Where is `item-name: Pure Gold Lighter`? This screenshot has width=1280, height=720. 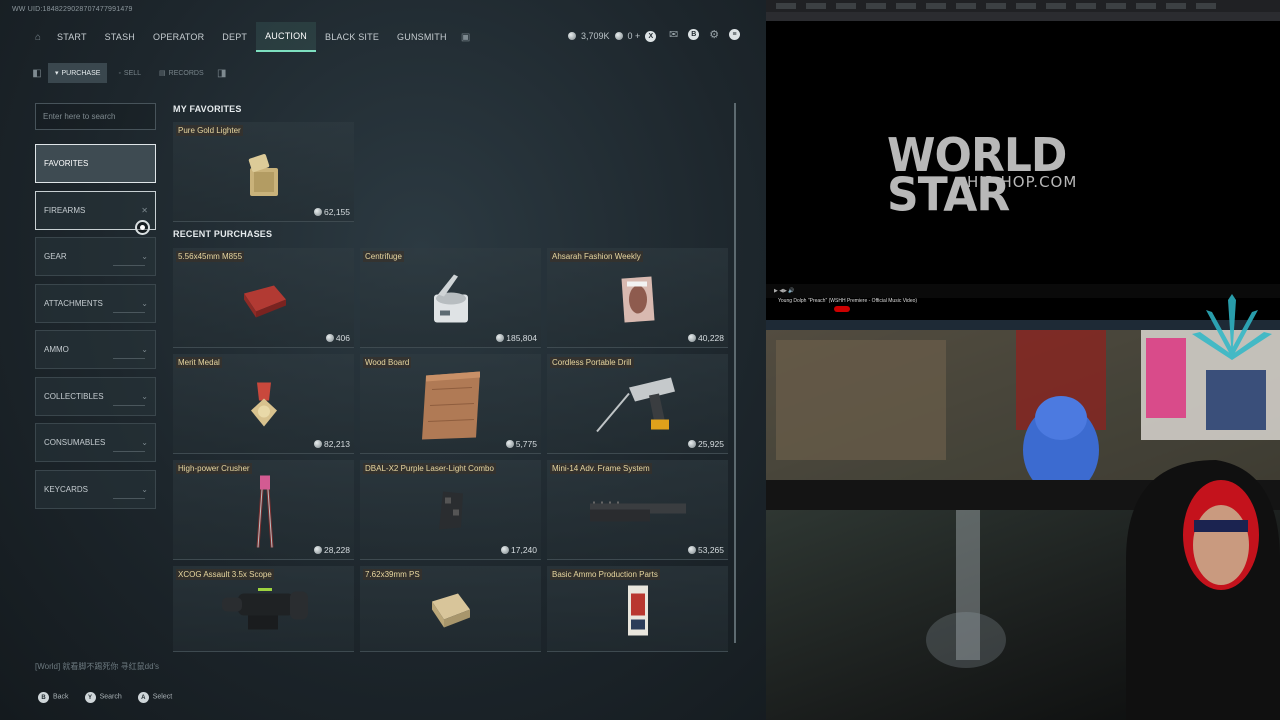
item-name: Pure Gold Lighter is located at coordinates (209, 130).